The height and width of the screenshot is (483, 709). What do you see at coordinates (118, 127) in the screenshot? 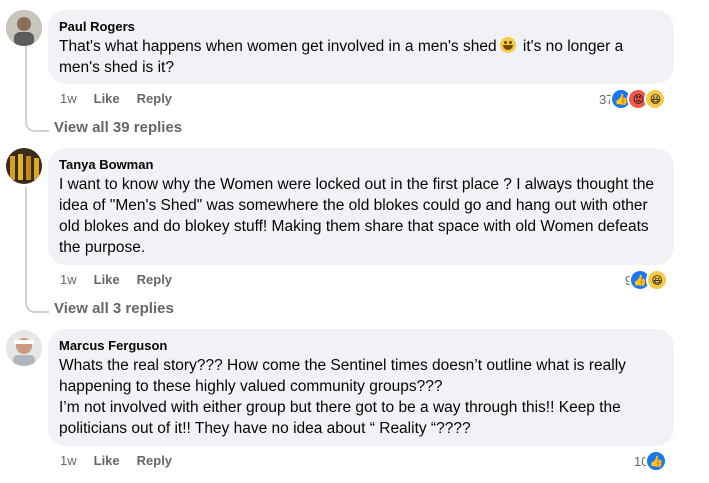
I see `view-replies-link: View all 39 replies` at bounding box center [118, 127].